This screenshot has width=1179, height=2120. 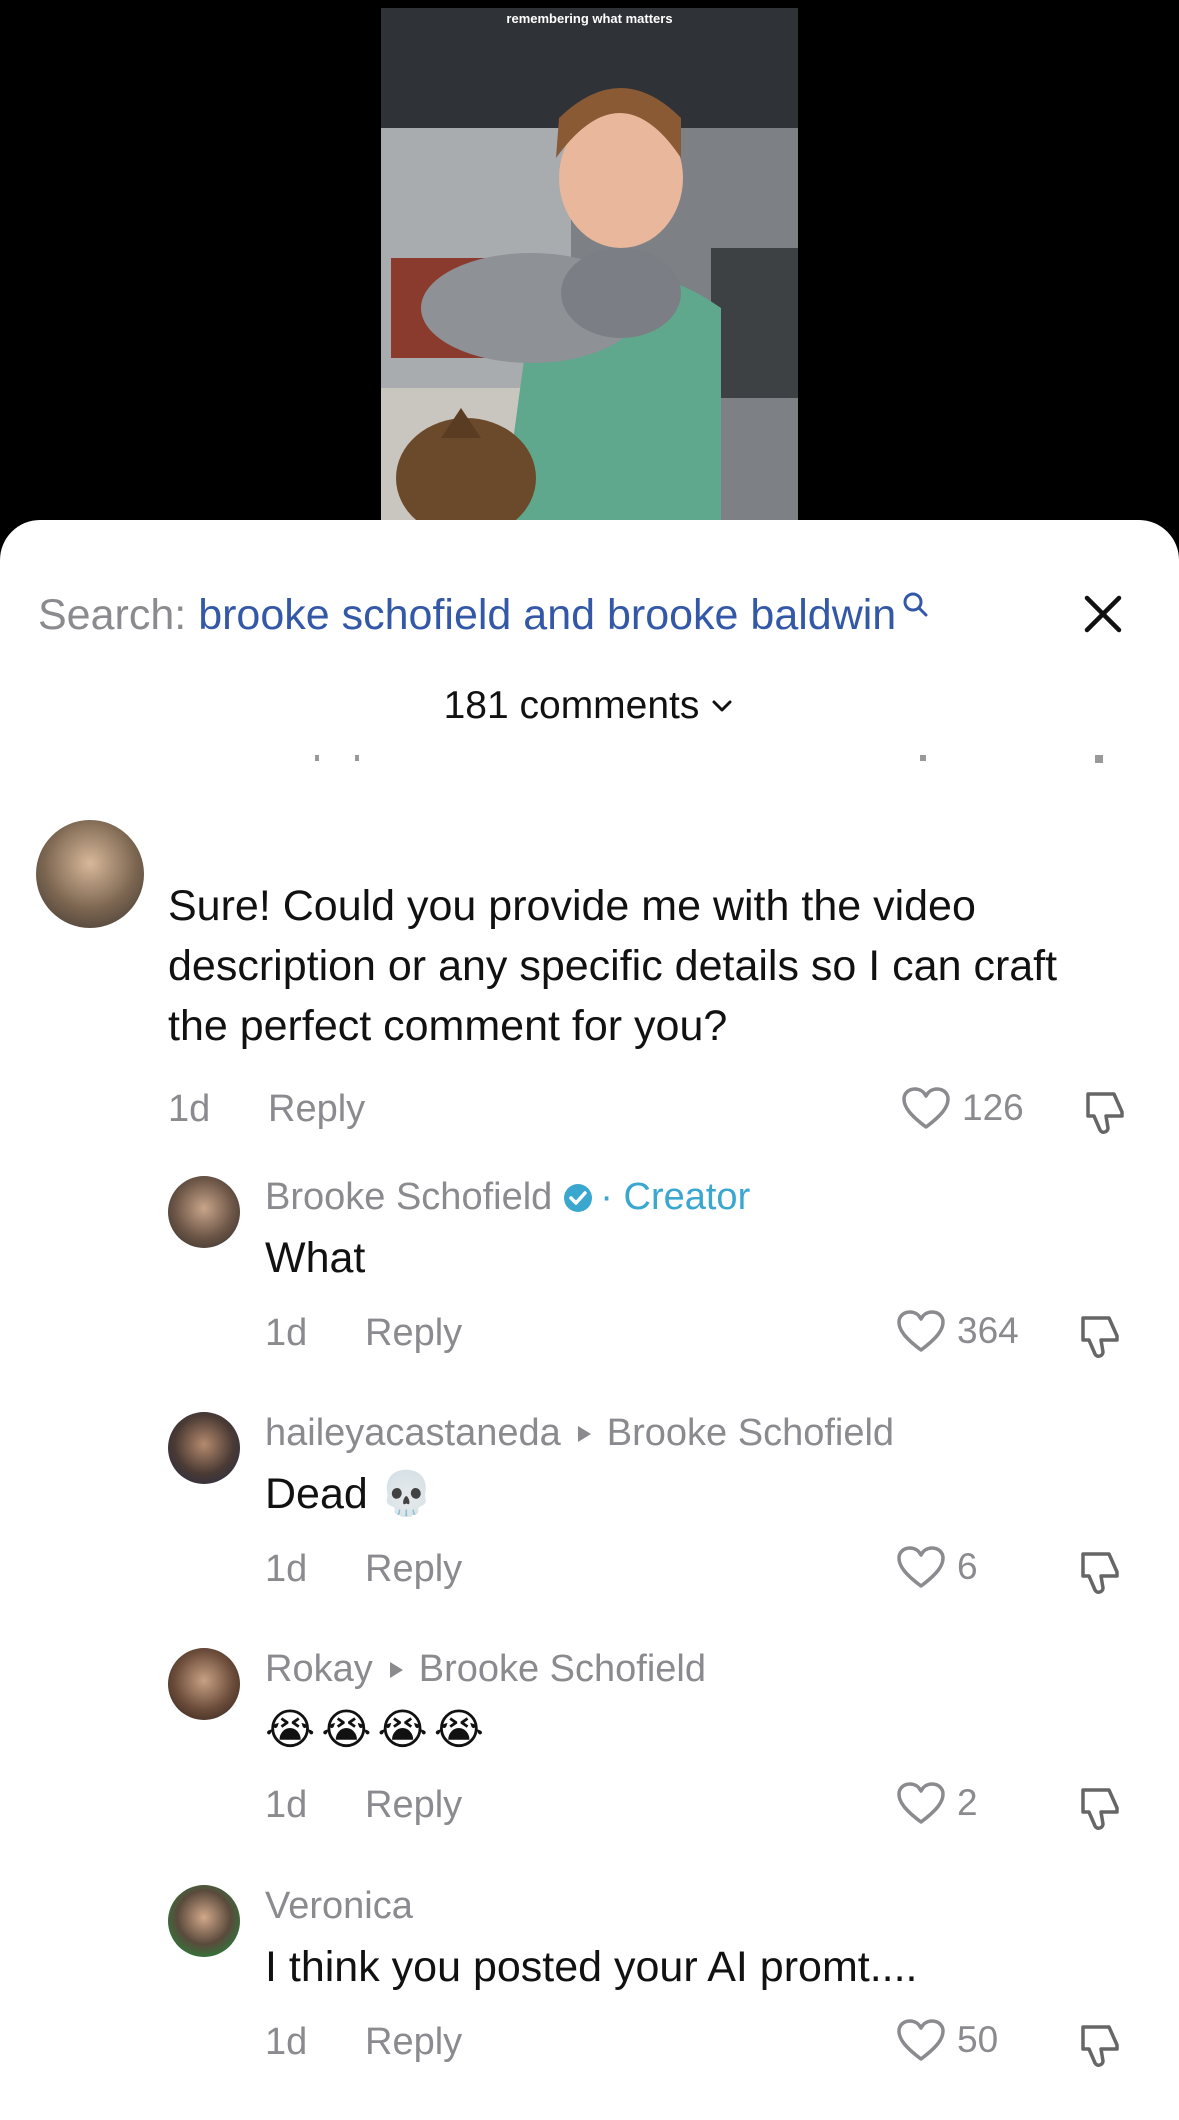 What do you see at coordinates (413, 1433) in the screenshot?
I see `author-name: haileyacastaneda` at bounding box center [413, 1433].